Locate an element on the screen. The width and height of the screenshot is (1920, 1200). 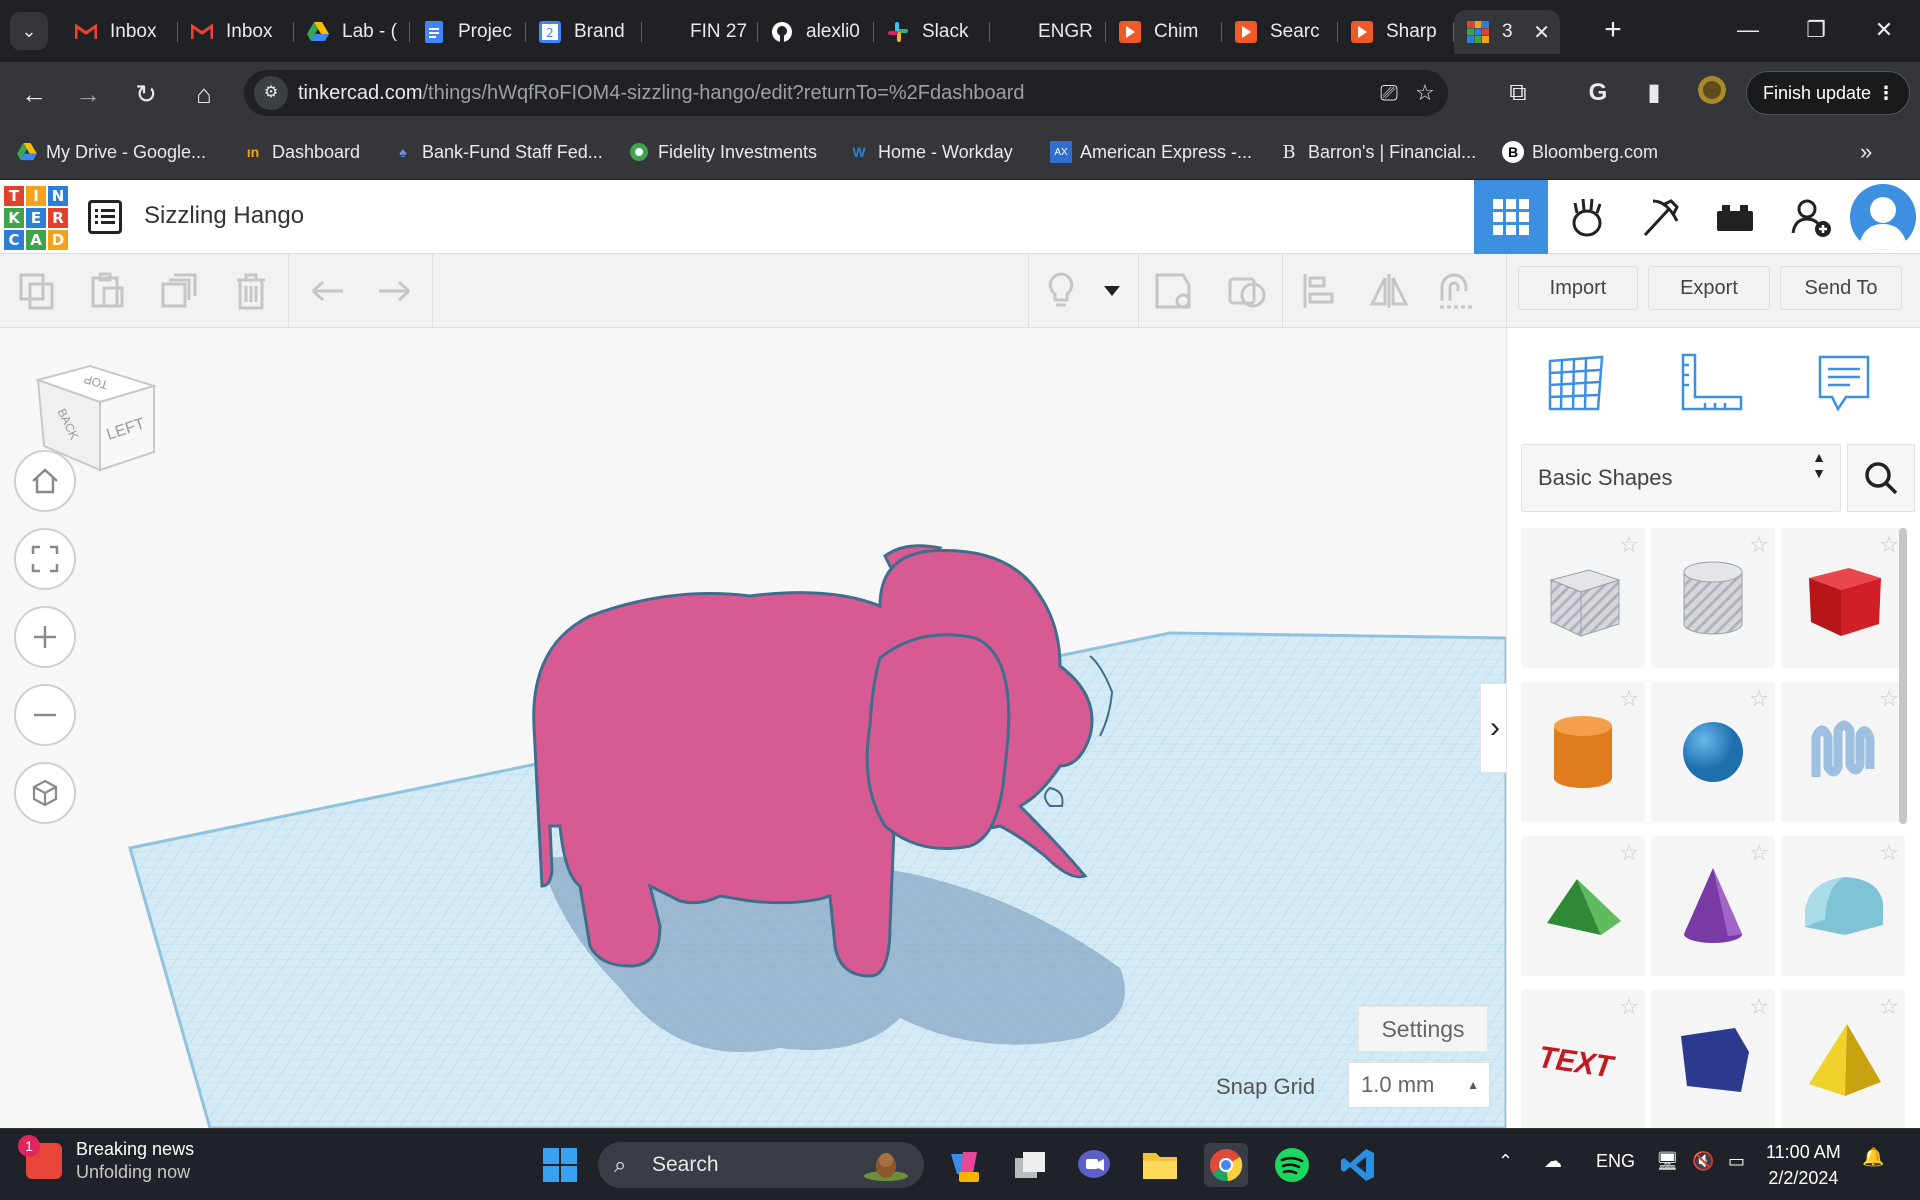
redo-icon is located at coordinates (395, 291).